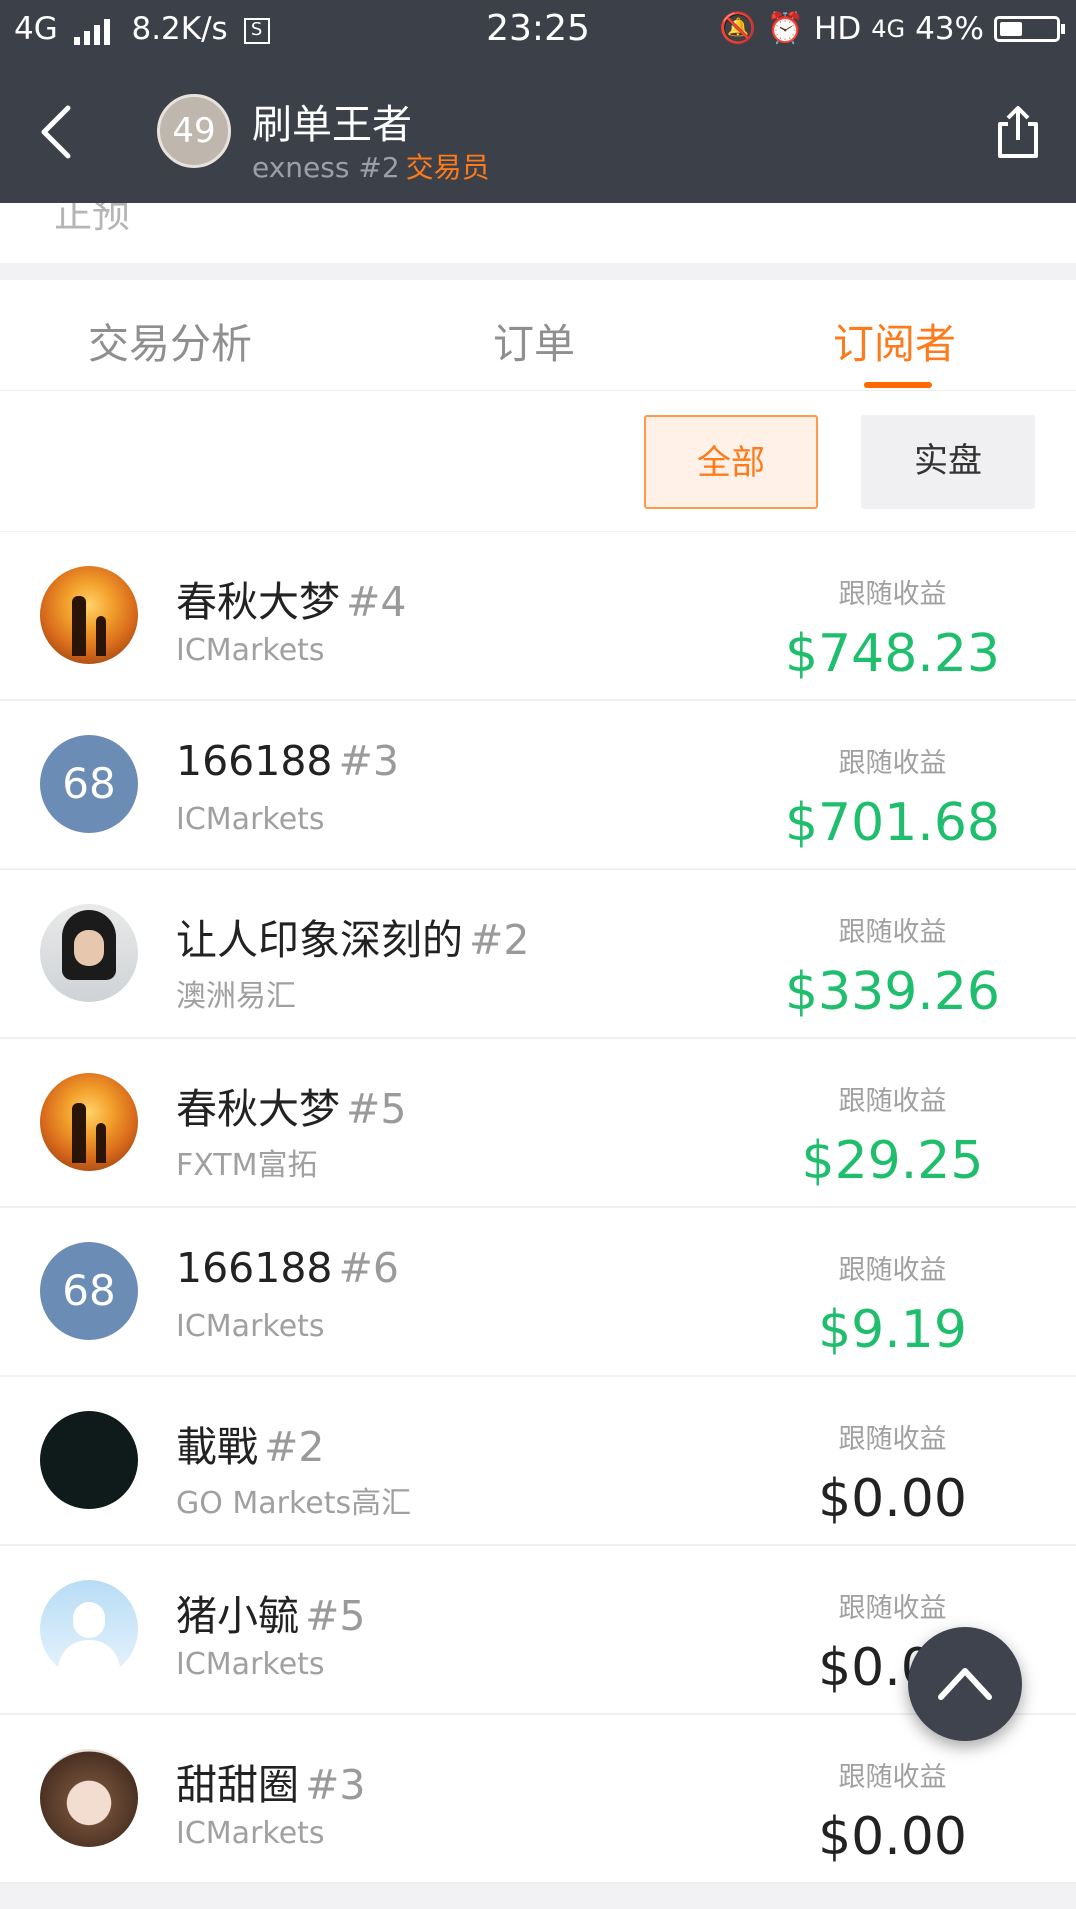 The height and width of the screenshot is (1909, 1076). What do you see at coordinates (892, 992) in the screenshot?
I see `profit-amount: $339.26` at bounding box center [892, 992].